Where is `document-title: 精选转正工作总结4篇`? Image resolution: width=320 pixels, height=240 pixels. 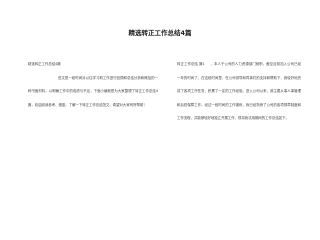
document-title: 精选转正工作总结4篇 is located at coordinates (160, 33).